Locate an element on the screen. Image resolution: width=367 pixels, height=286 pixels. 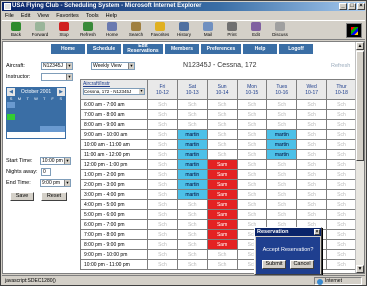
toolbar-history-button: History is located at coordinates (184, 30).